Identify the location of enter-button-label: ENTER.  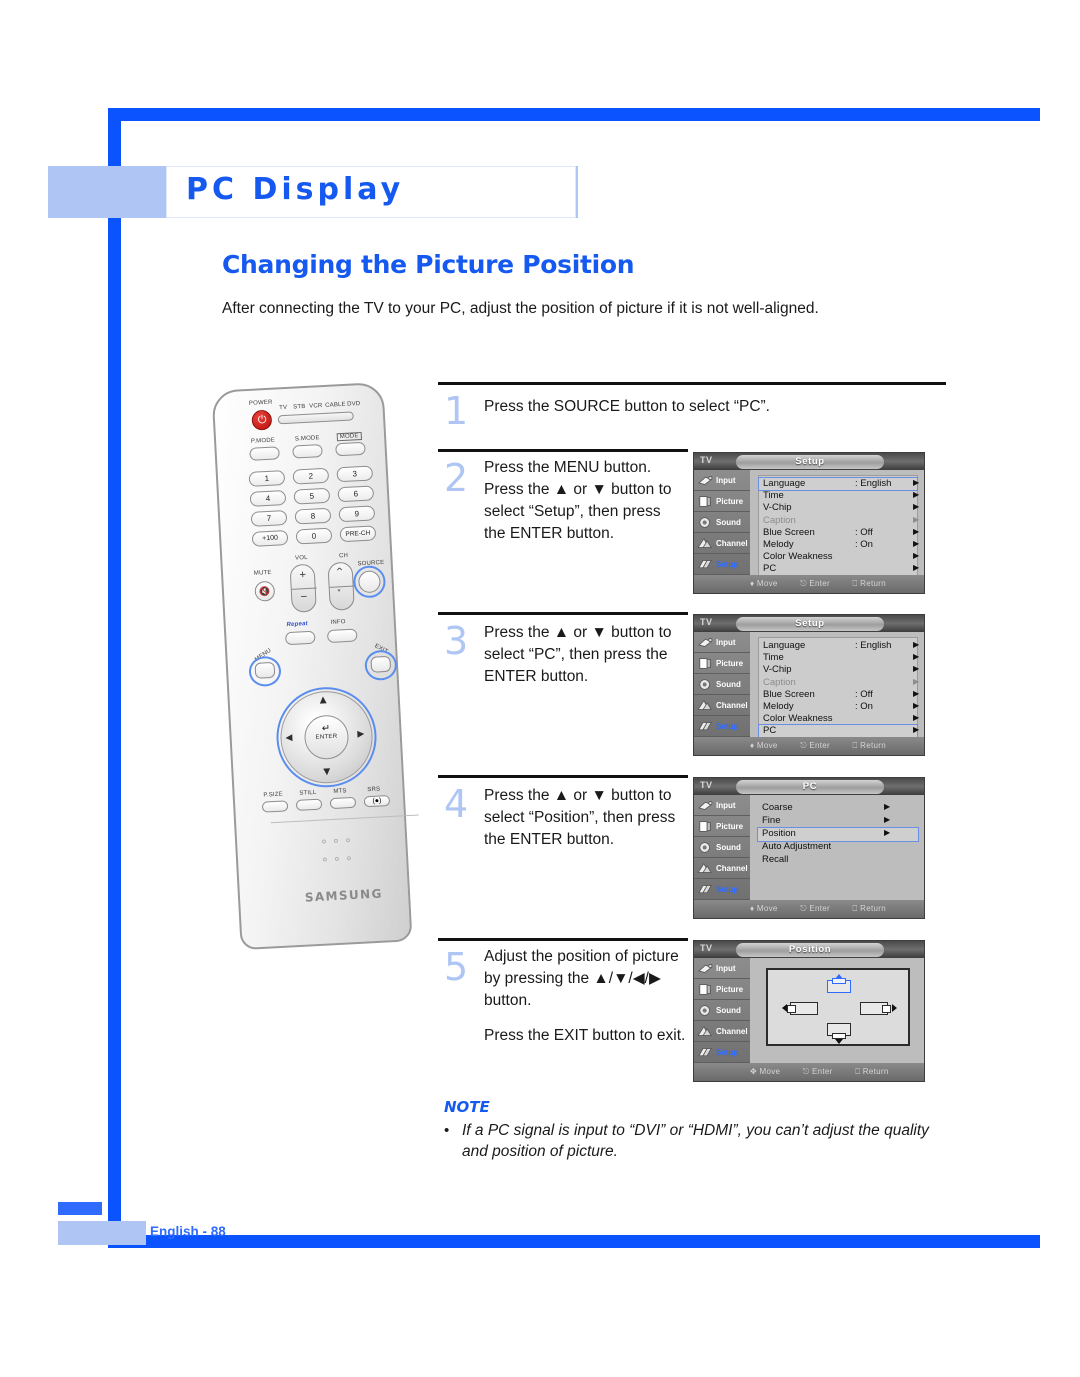
(326, 737).